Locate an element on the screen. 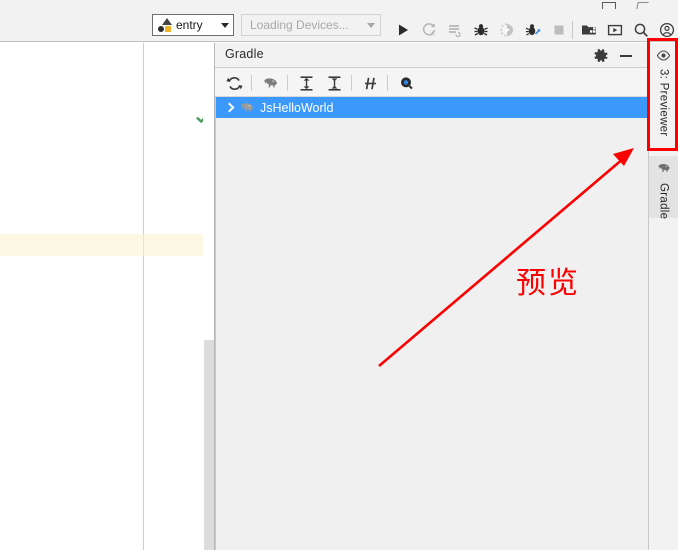  editor-highlighted-line is located at coordinates (107, 245).